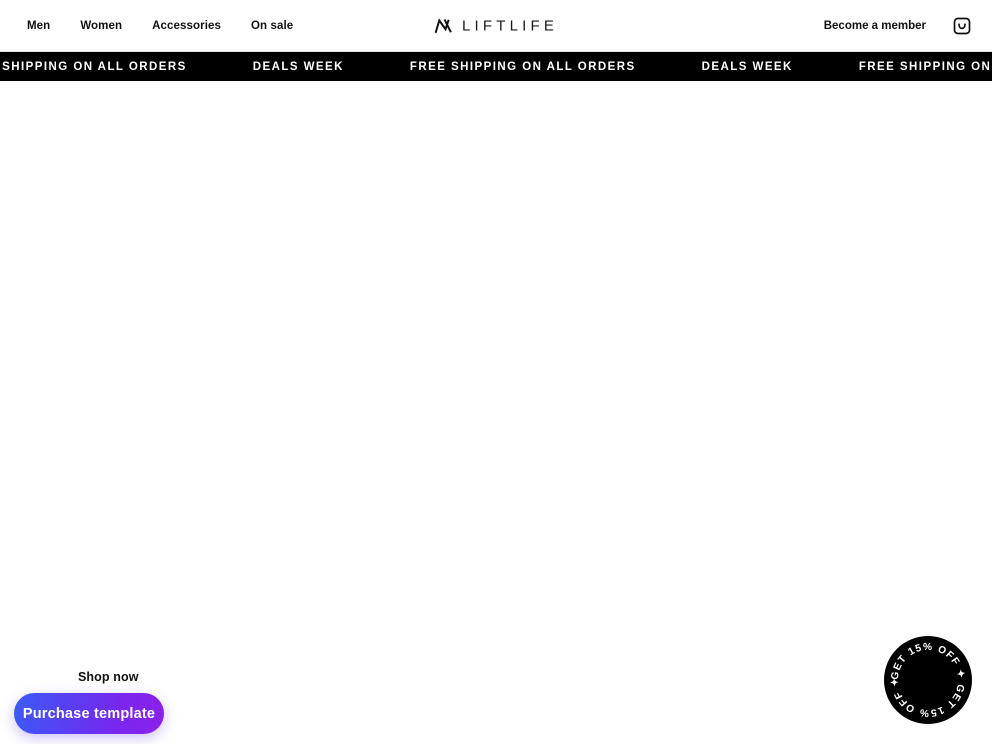 This screenshot has height=744, width=992. What do you see at coordinates (875, 26) in the screenshot?
I see `become-a-member-link: Become a member` at bounding box center [875, 26].